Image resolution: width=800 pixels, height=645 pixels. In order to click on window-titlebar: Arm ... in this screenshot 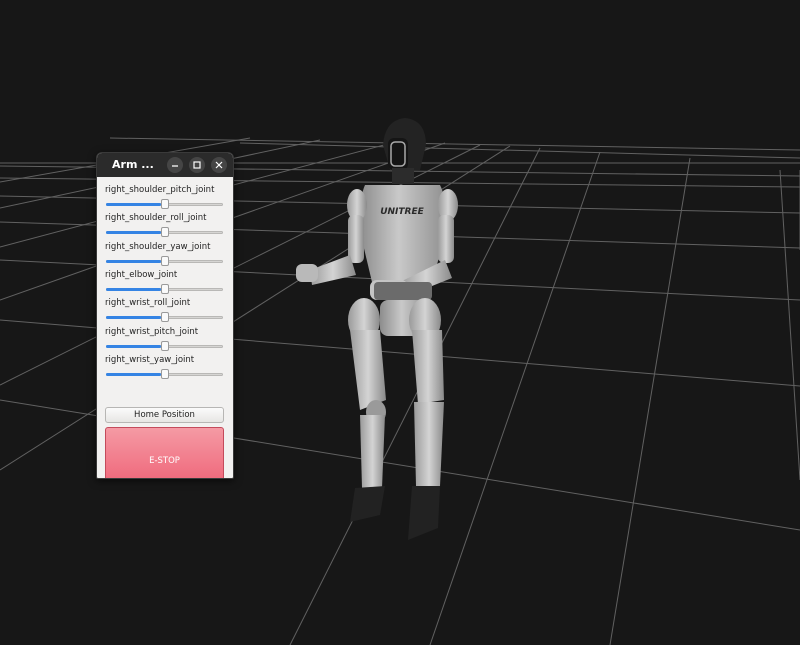, I will do `click(165, 165)`.